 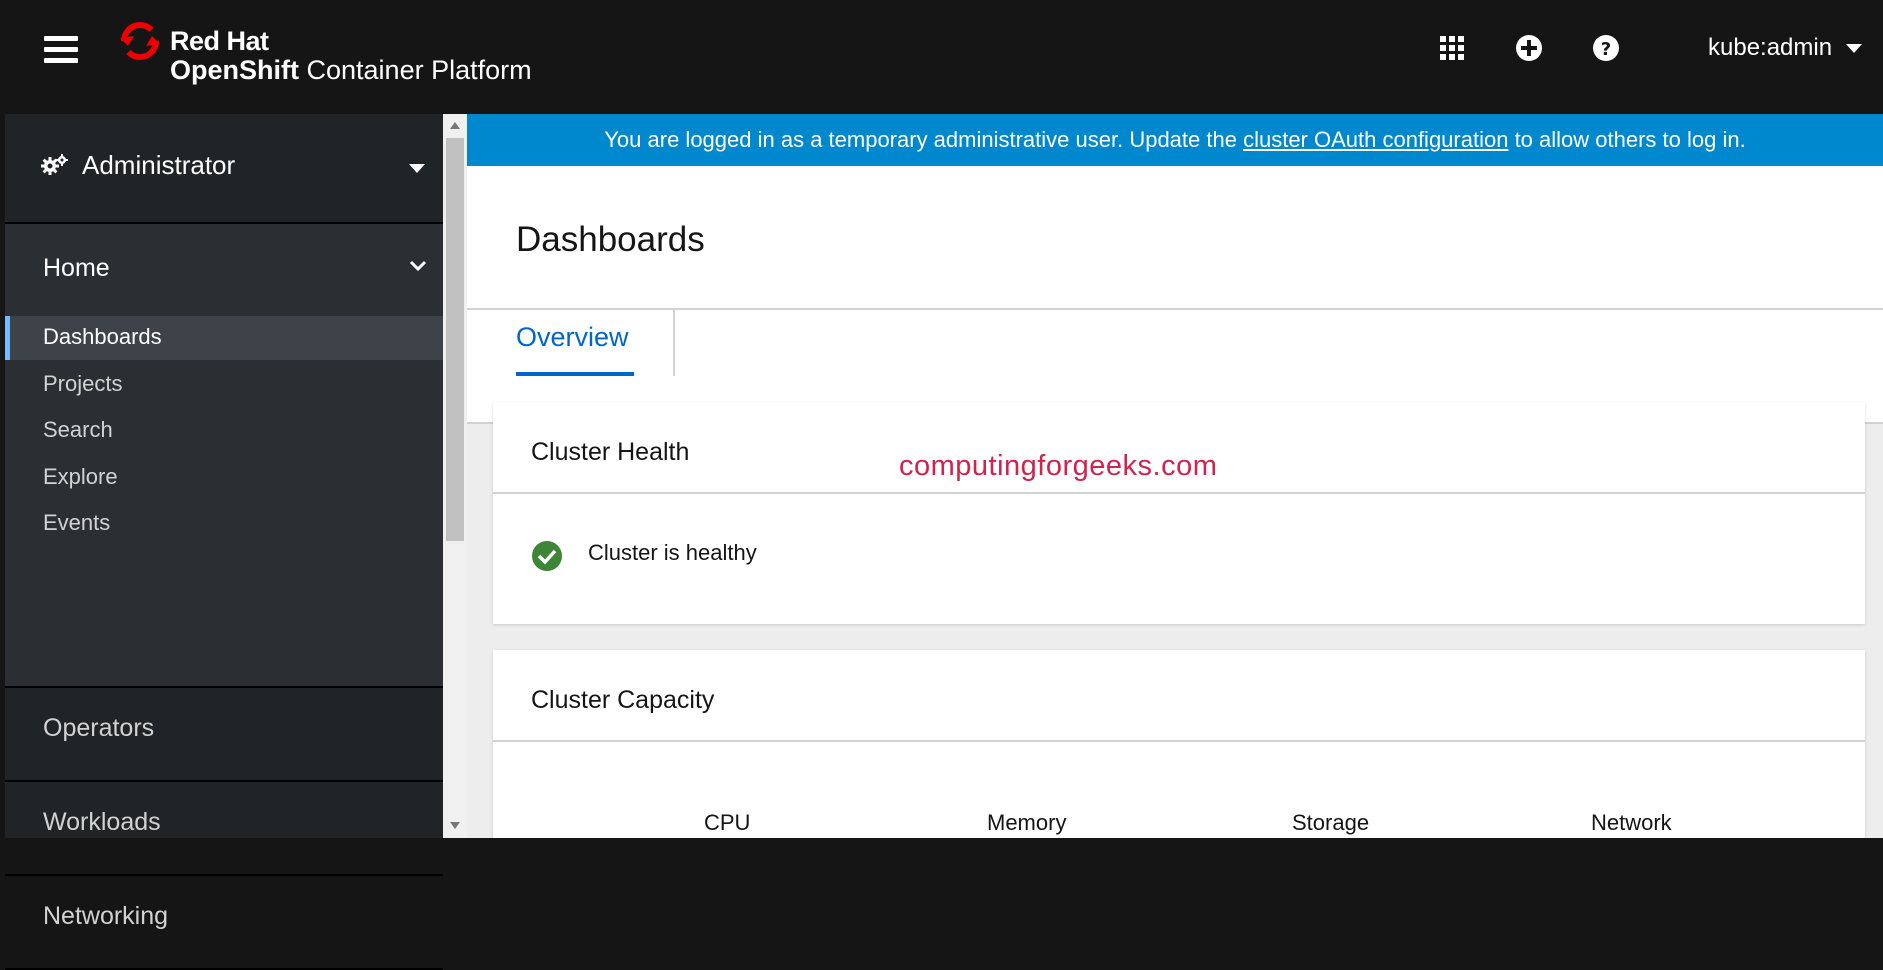 What do you see at coordinates (219, 41) in the screenshot?
I see `brand-title: Red Hat` at bounding box center [219, 41].